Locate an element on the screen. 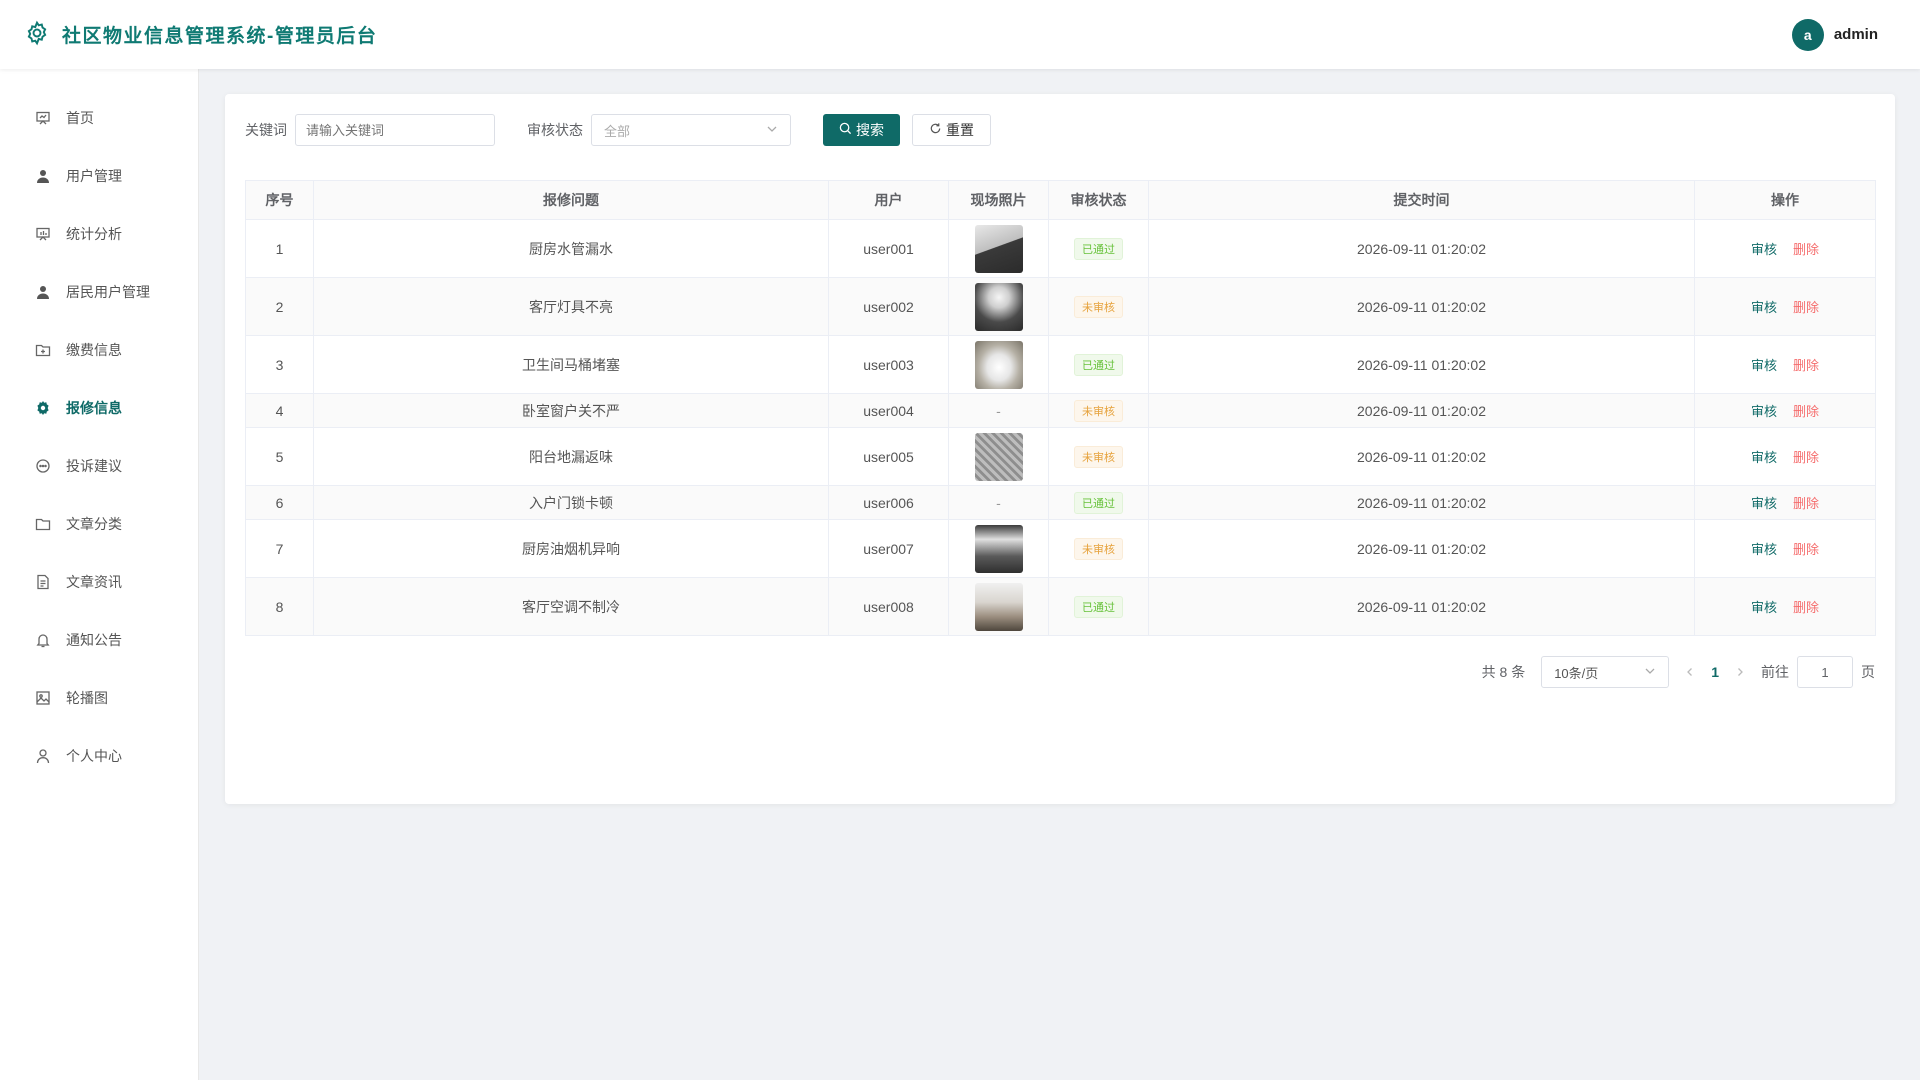  sidebar-item-11: 个人中心 is located at coordinates (99, 756).